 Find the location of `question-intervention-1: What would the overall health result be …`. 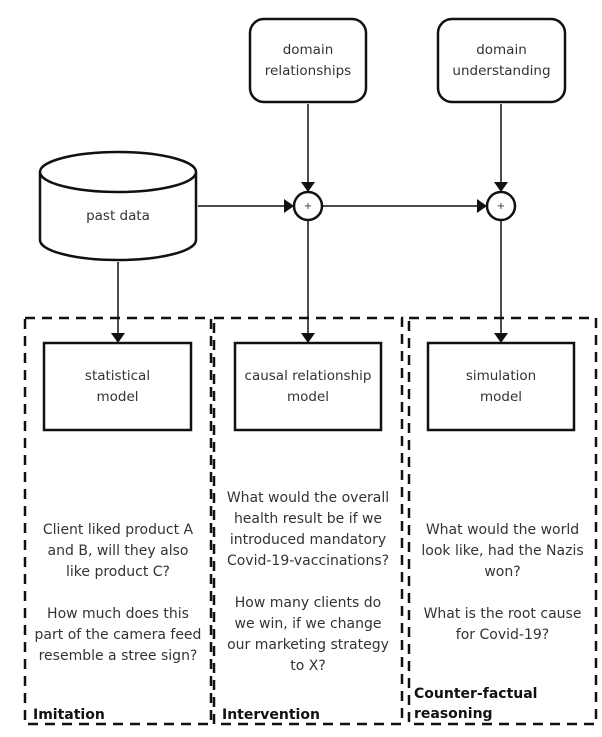

question-intervention-1: What would the overall health result be … is located at coordinates (308, 529).